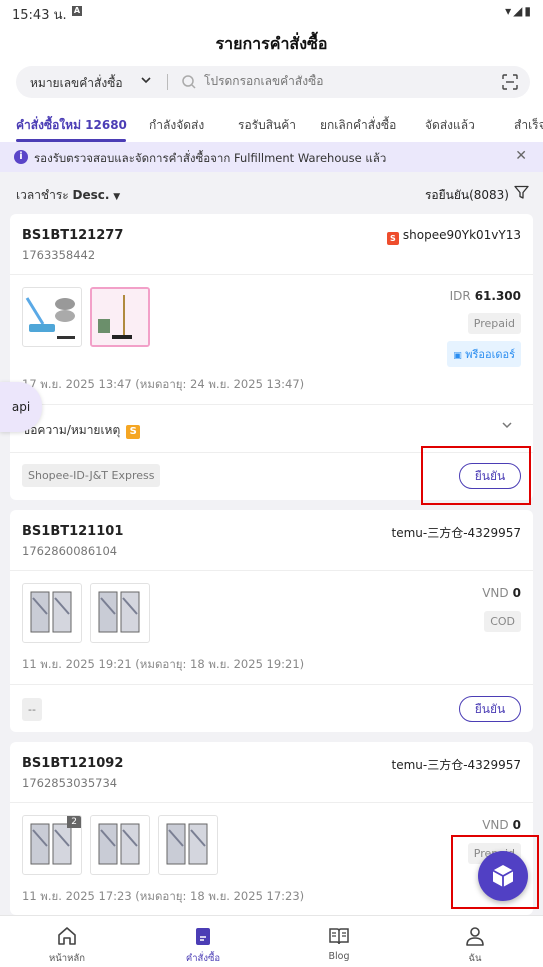  I want to click on amount-value: 61.300, so click(497, 296).